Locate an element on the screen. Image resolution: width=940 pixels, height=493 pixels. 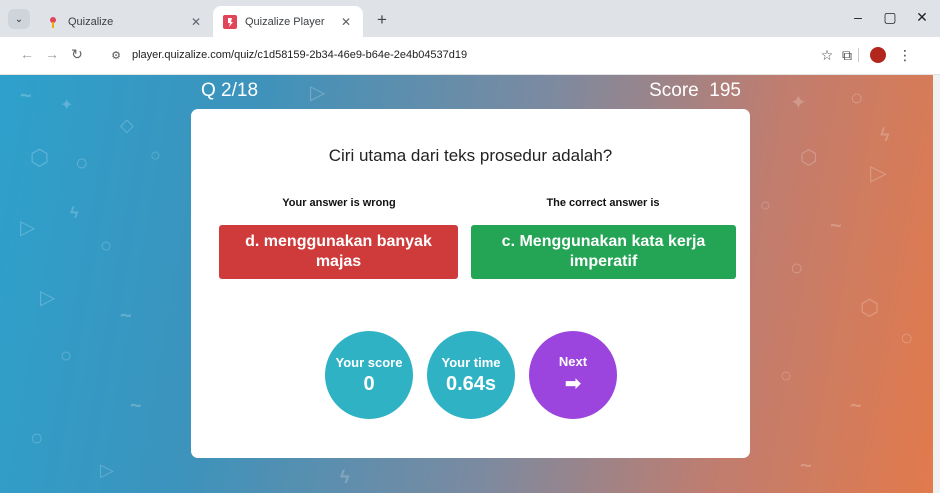
reload-icon: ↻ is located at coordinates (77, 54).